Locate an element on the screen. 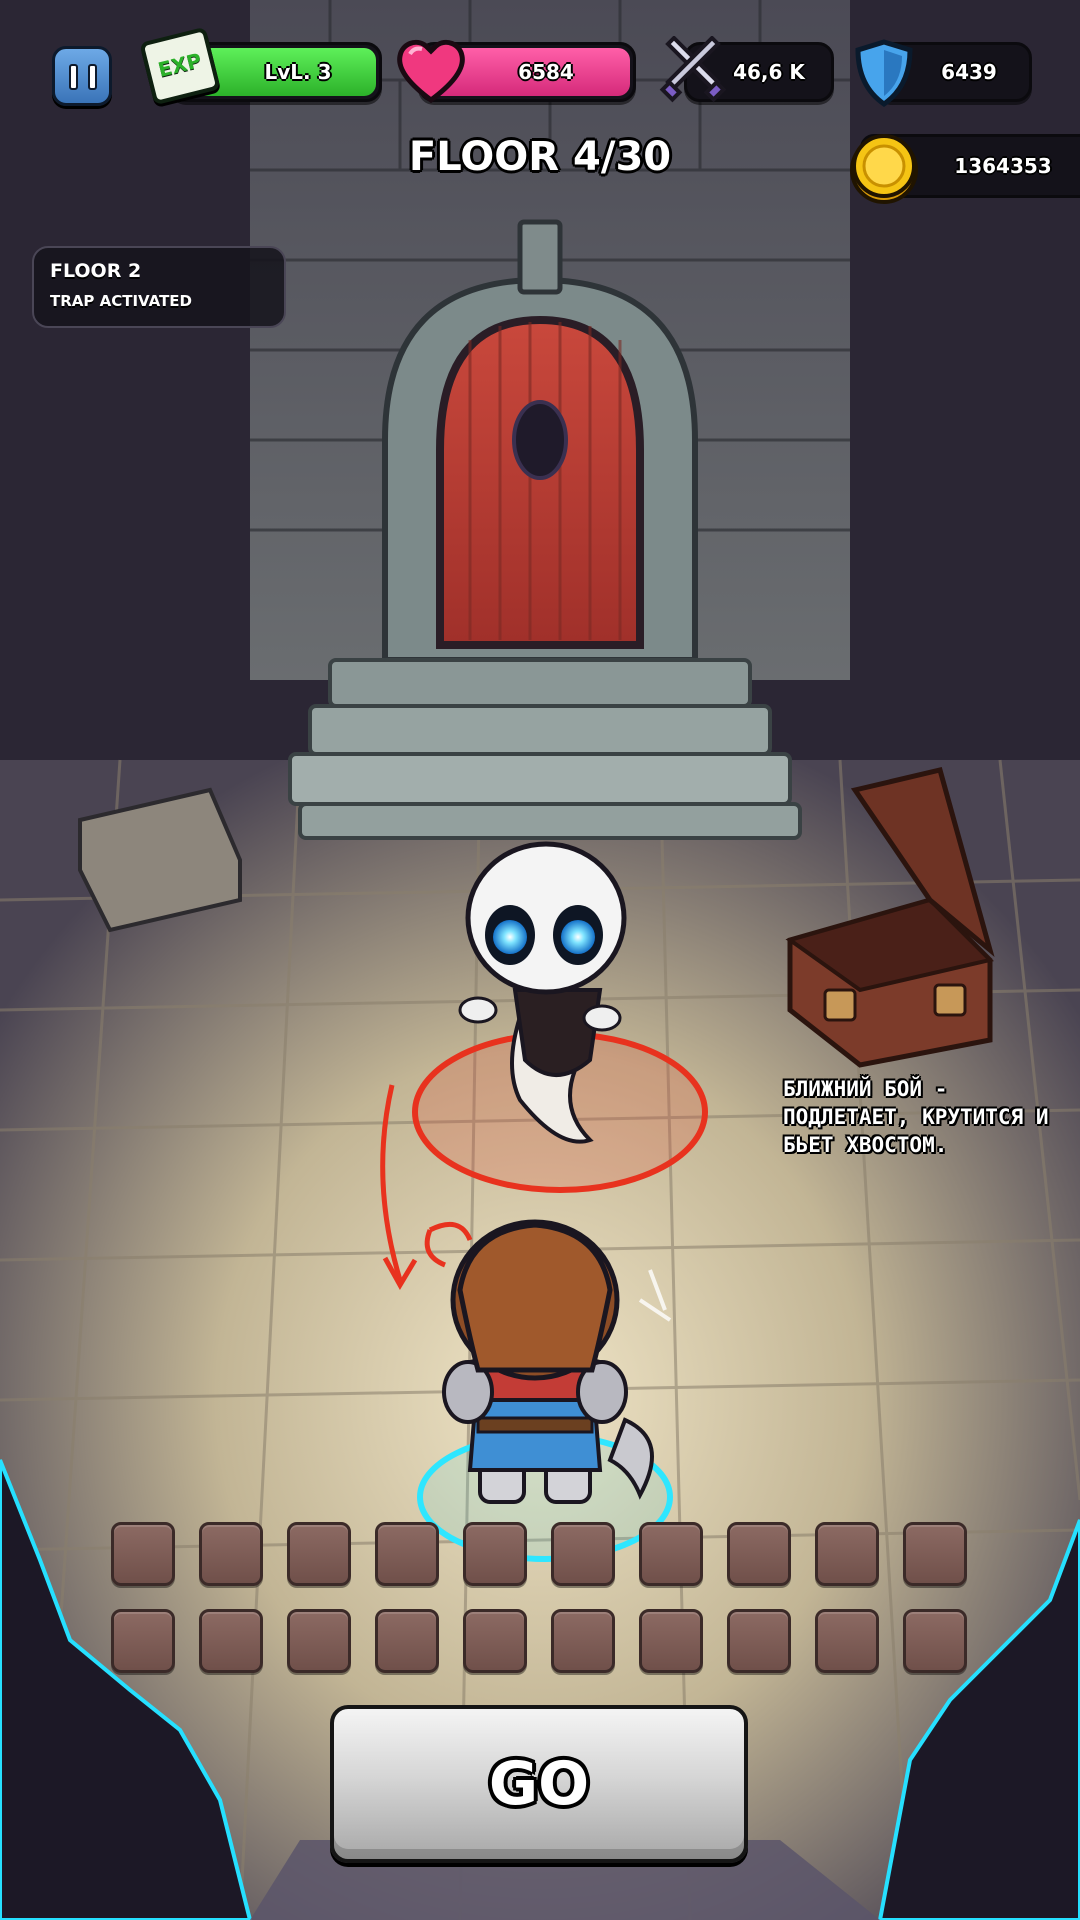  door-keyhole is located at coordinates (540, 440).